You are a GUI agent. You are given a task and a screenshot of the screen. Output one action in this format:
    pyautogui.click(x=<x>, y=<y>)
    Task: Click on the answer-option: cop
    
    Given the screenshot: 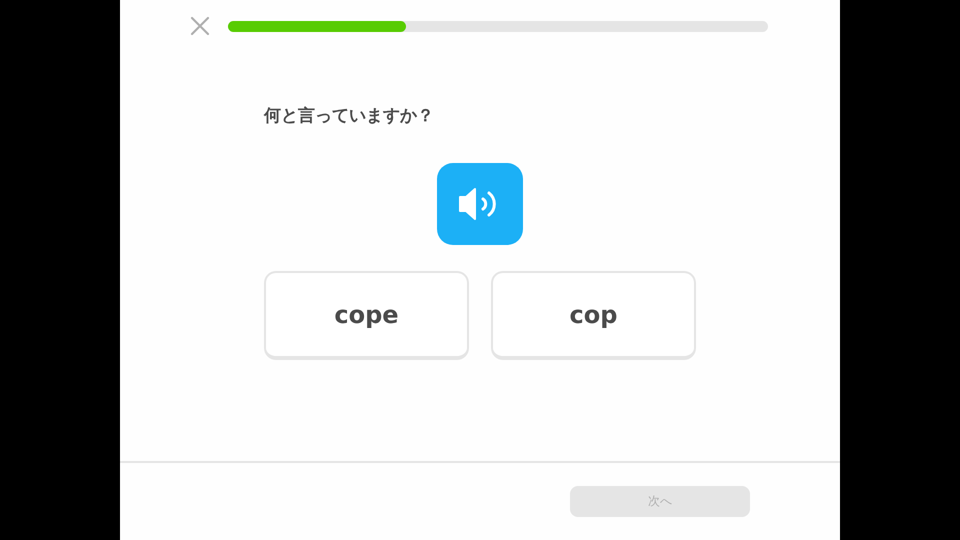 What is the action you would take?
    pyautogui.click(x=593, y=315)
    